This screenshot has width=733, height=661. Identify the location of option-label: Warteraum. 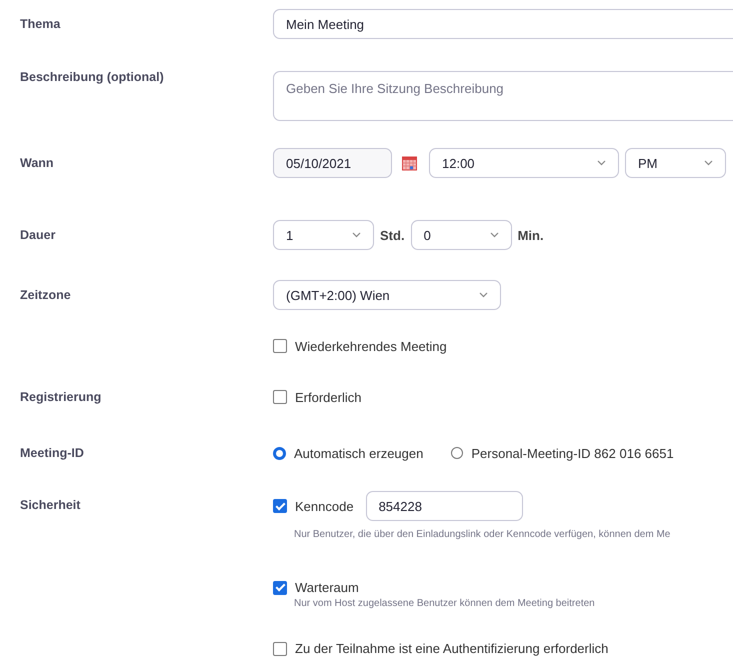
(327, 587).